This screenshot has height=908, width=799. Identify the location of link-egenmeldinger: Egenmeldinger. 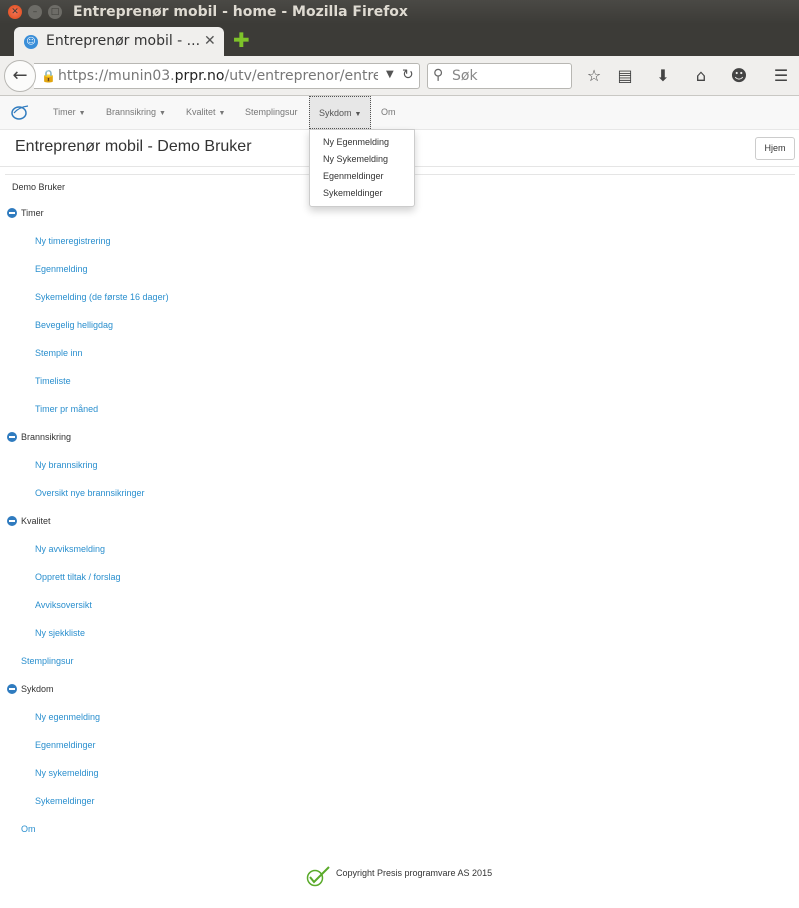
(65, 745).